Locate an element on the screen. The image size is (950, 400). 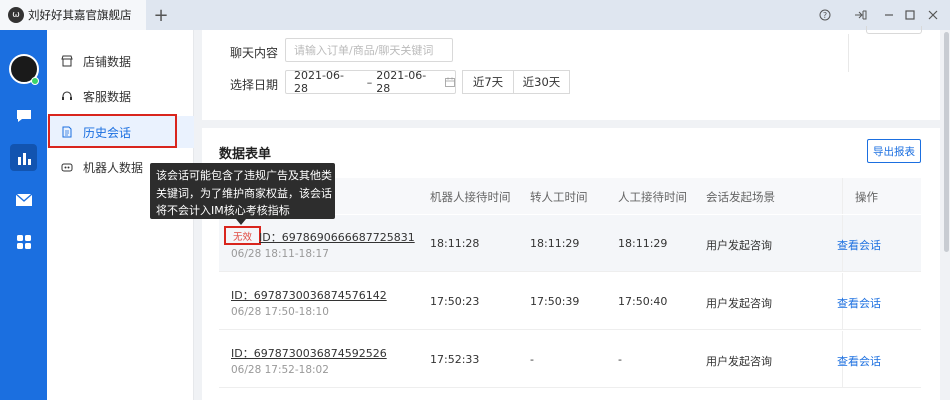
transfer-time-cell: 18:11:29 is located at coordinates (555, 243).